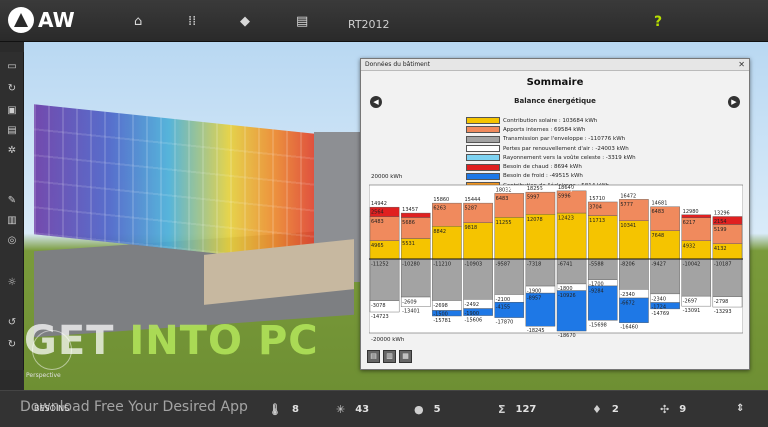 This screenshot has width=768, height=427. What do you see at coordinates (77, 341) in the screenshot?
I see `watermark-text-a: GET` at bounding box center [77, 341].